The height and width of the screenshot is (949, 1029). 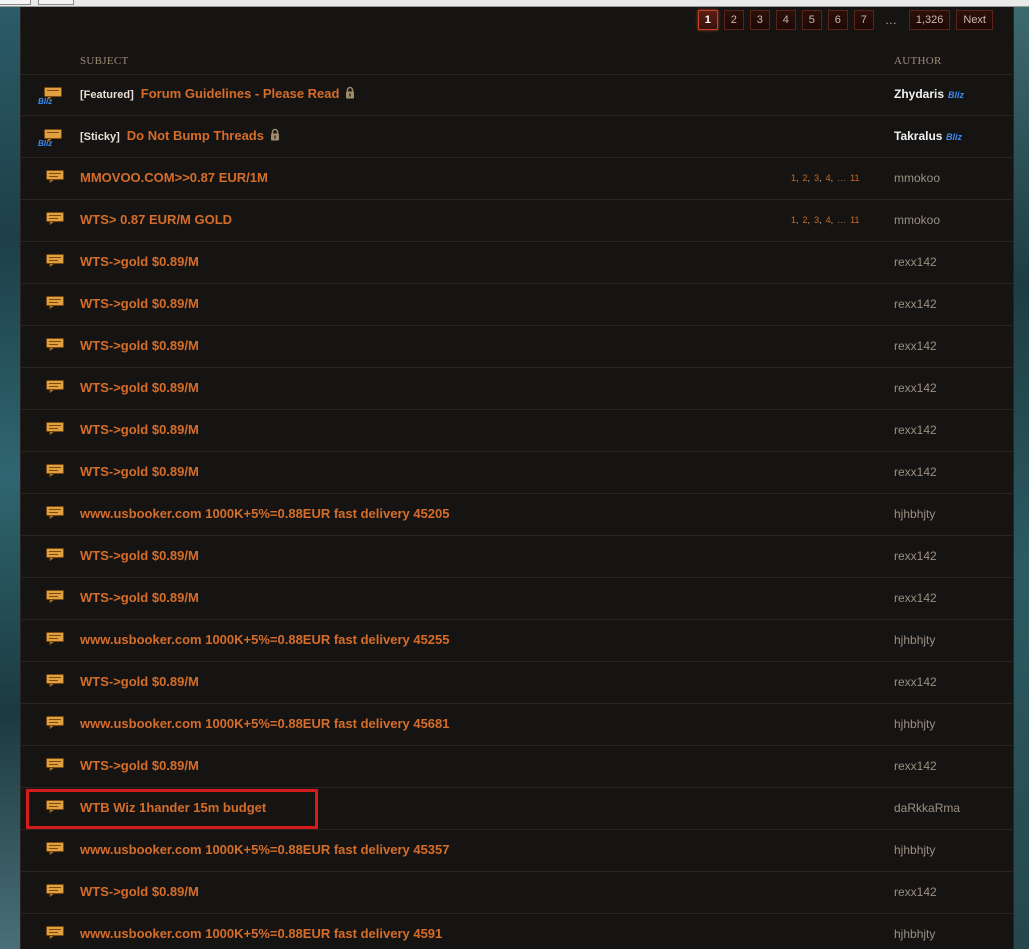 I want to click on author-name: daRkkaRma, so click(x=927, y=808).